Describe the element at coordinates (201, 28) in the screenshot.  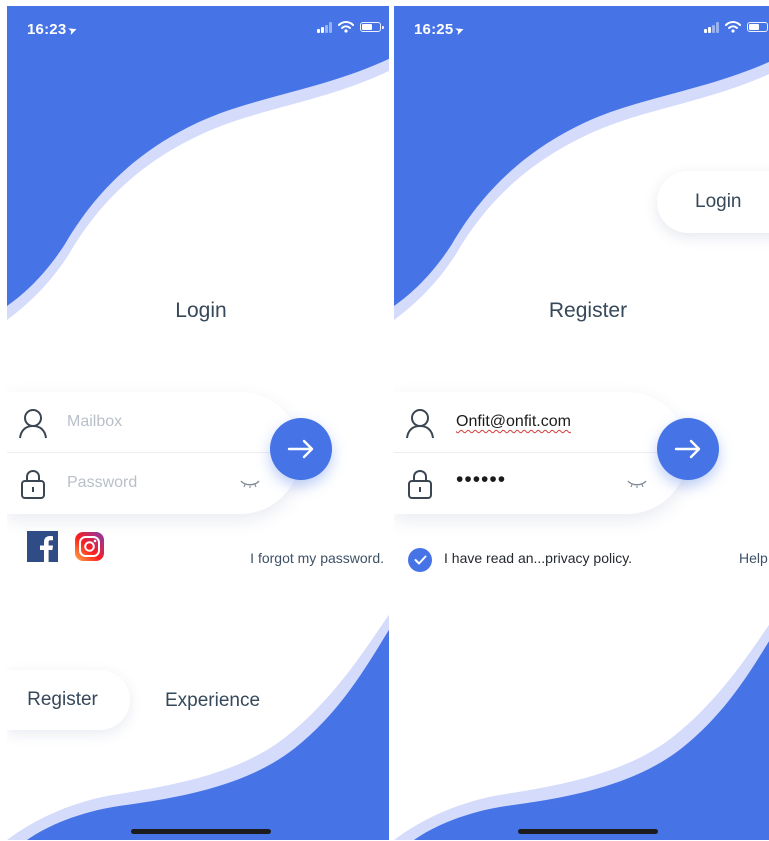
I see `status-bar: 16:23➤` at that location.